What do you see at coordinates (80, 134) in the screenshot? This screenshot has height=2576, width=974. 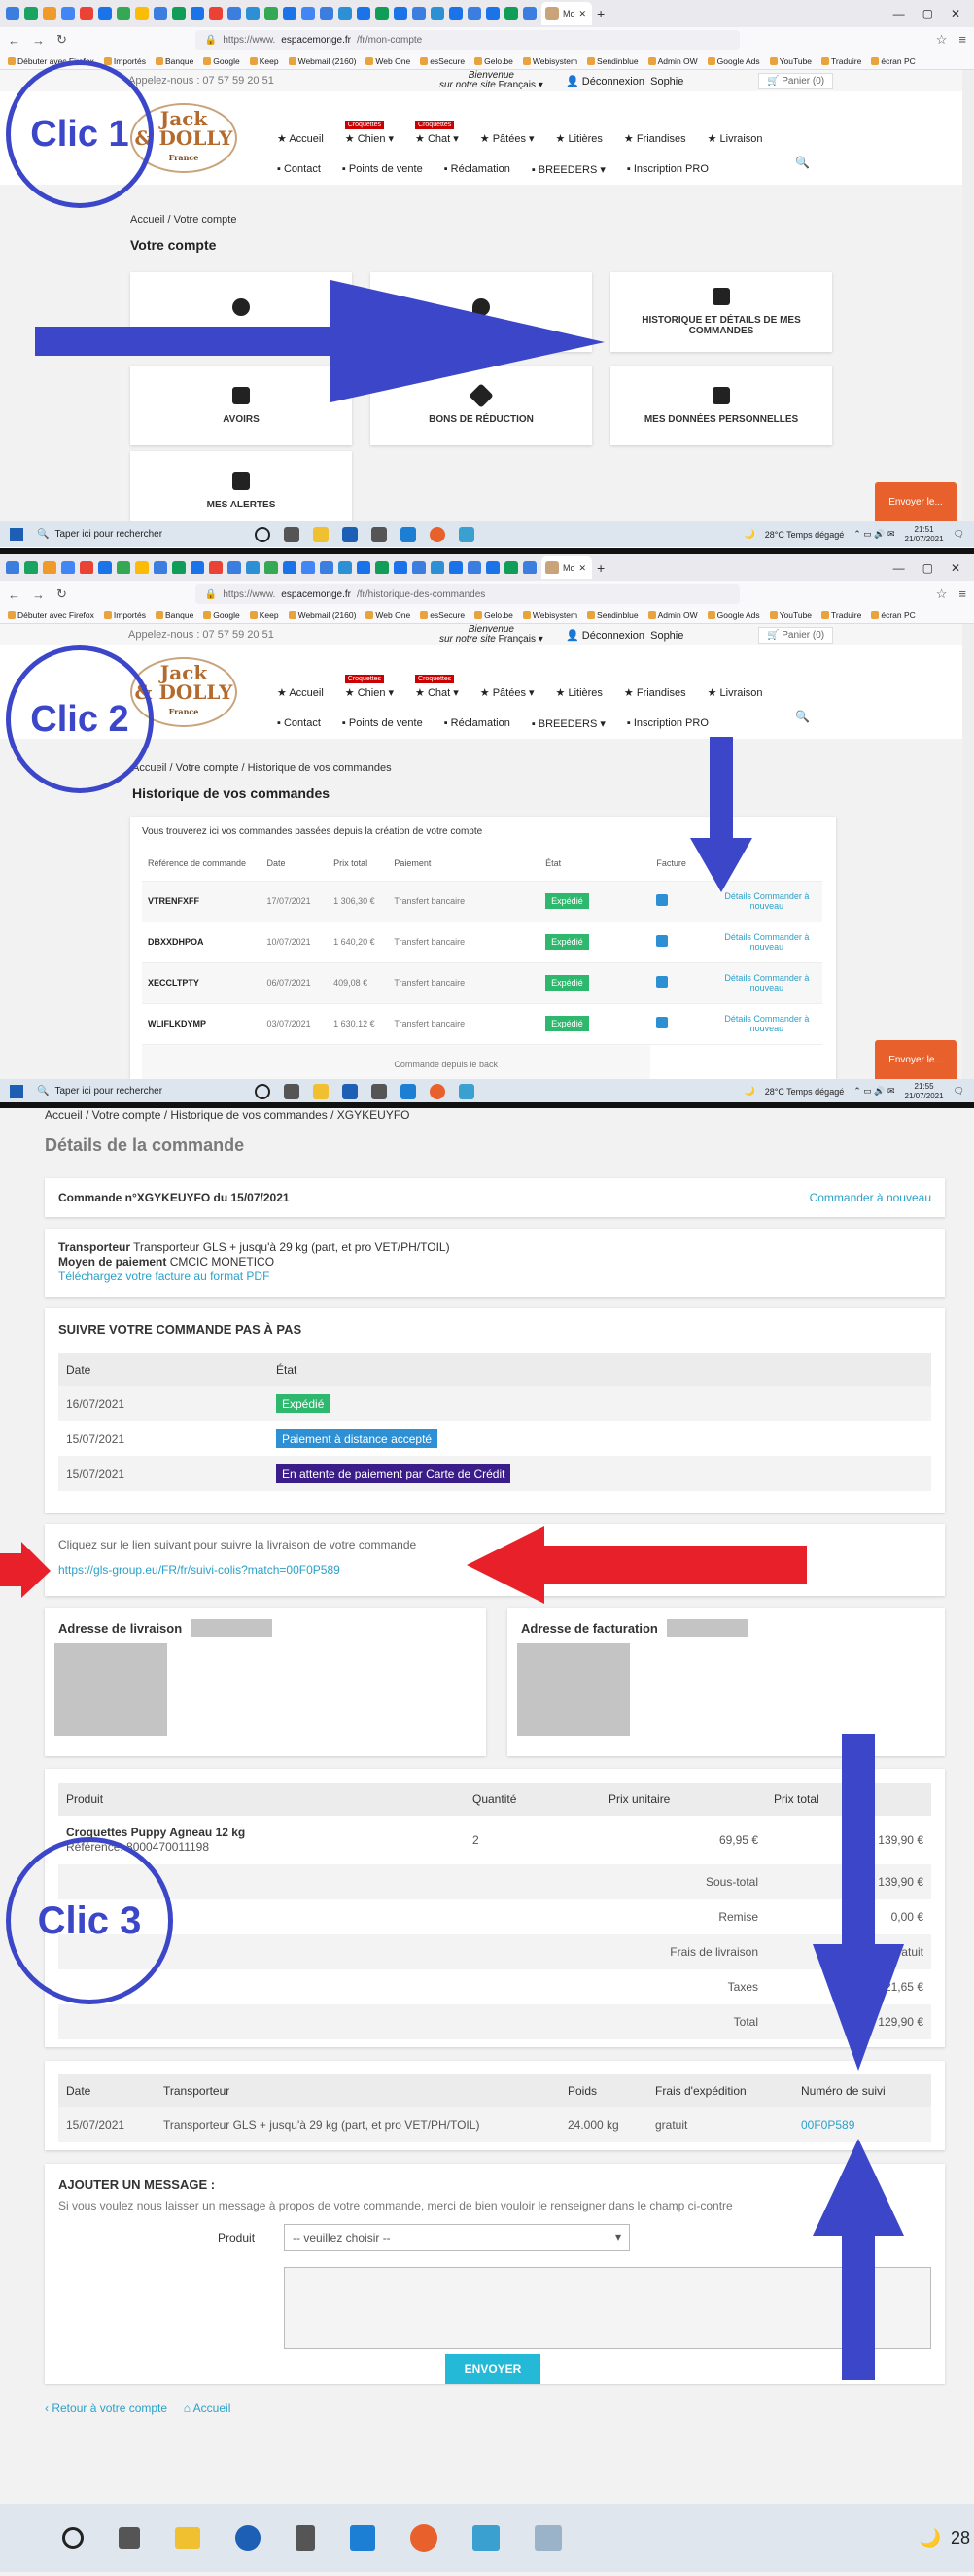 I see `step-label: Clic 1` at bounding box center [80, 134].